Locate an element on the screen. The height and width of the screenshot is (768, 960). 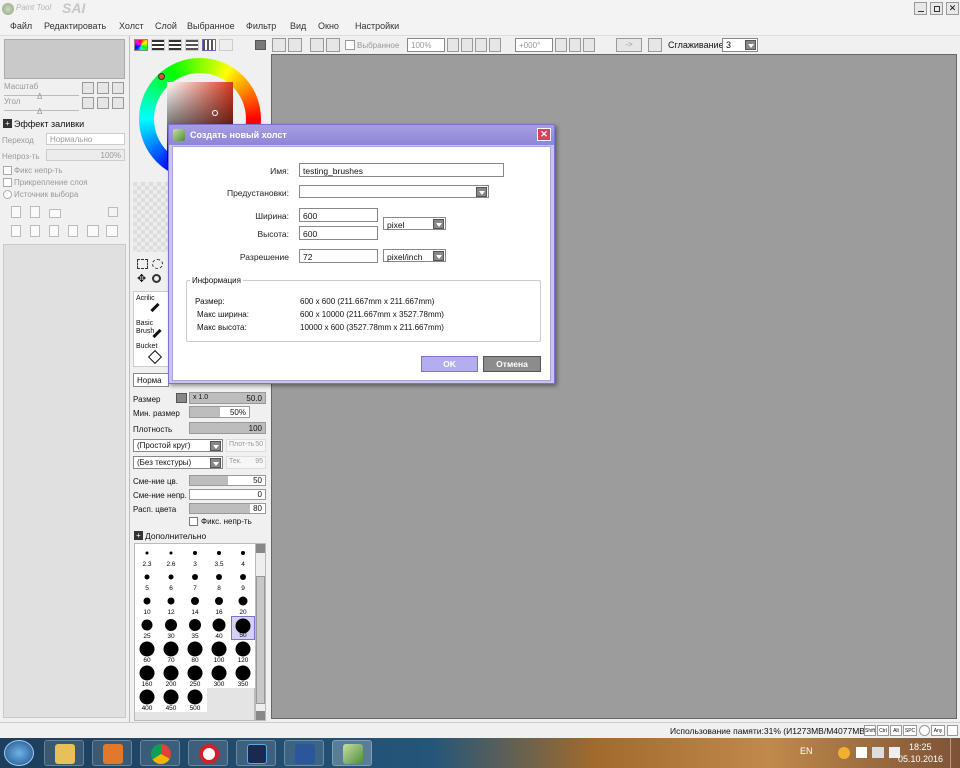
selection-source-checkbox is located at coordinates (7, 194).